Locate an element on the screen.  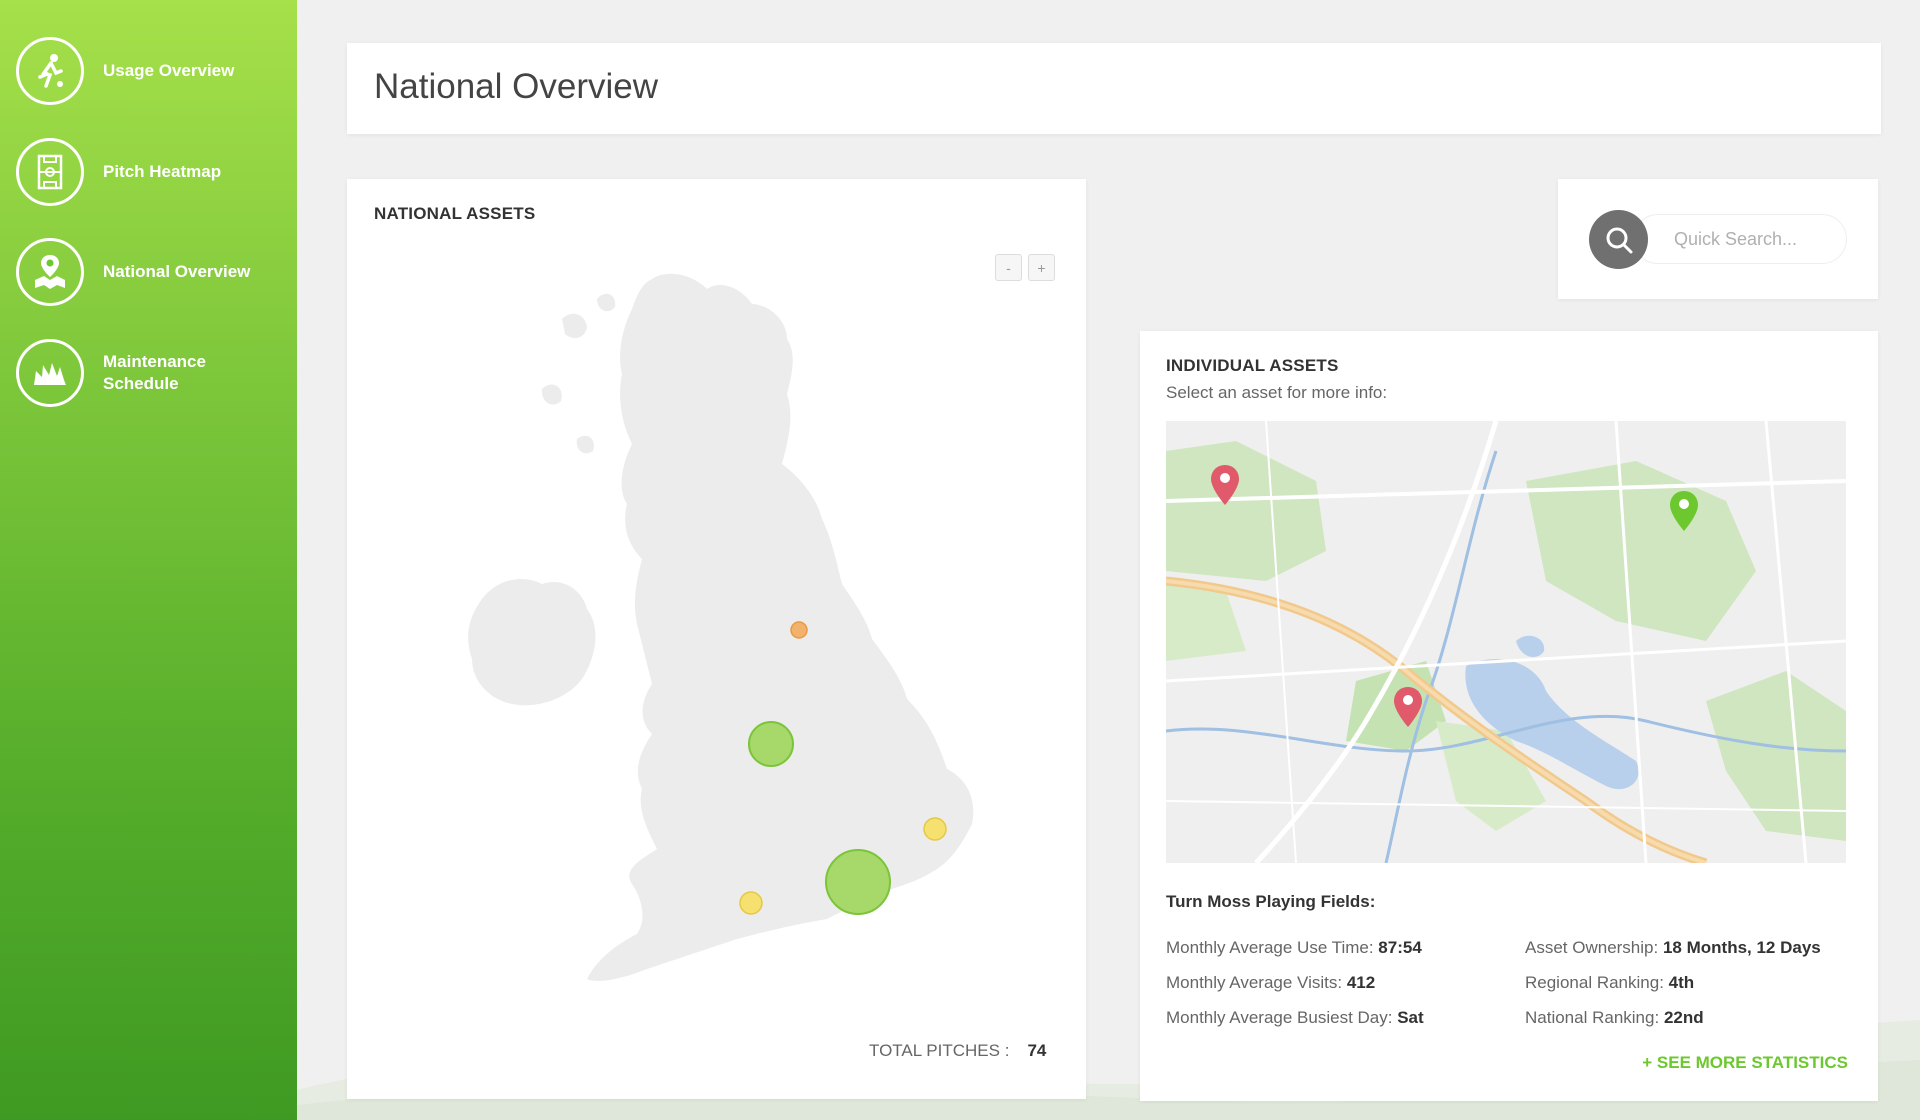
asset-bubble-orange is located at coordinates (799, 630).